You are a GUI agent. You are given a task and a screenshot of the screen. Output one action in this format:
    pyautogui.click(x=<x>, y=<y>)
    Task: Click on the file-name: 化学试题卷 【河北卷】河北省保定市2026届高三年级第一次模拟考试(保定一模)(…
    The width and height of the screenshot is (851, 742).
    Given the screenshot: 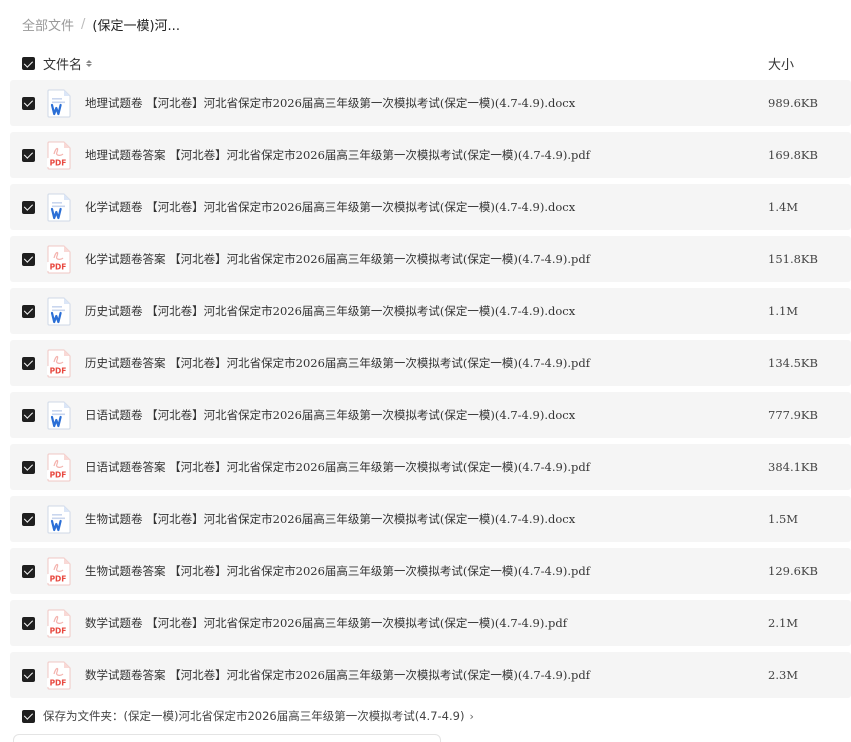 What is the action you would take?
    pyautogui.click(x=330, y=207)
    